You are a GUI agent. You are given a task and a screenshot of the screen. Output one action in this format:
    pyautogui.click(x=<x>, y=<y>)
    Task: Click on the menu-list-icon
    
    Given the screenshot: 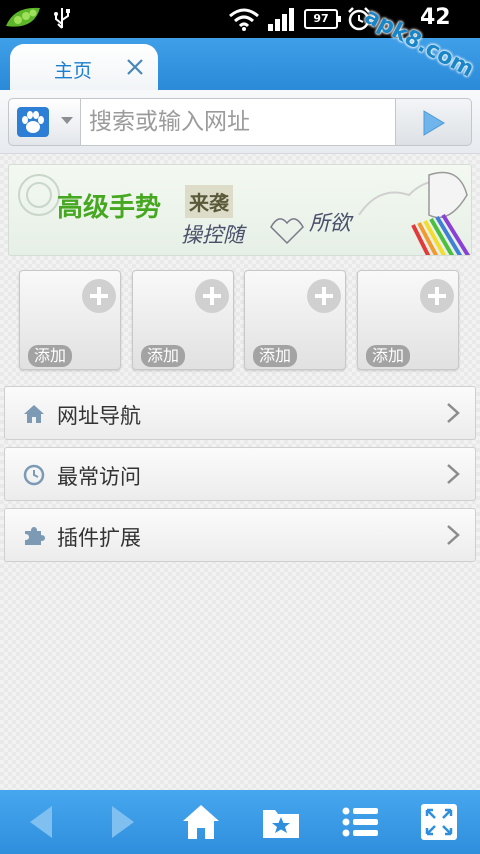 What is the action you would take?
    pyautogui.click(x=360, y=822)
    